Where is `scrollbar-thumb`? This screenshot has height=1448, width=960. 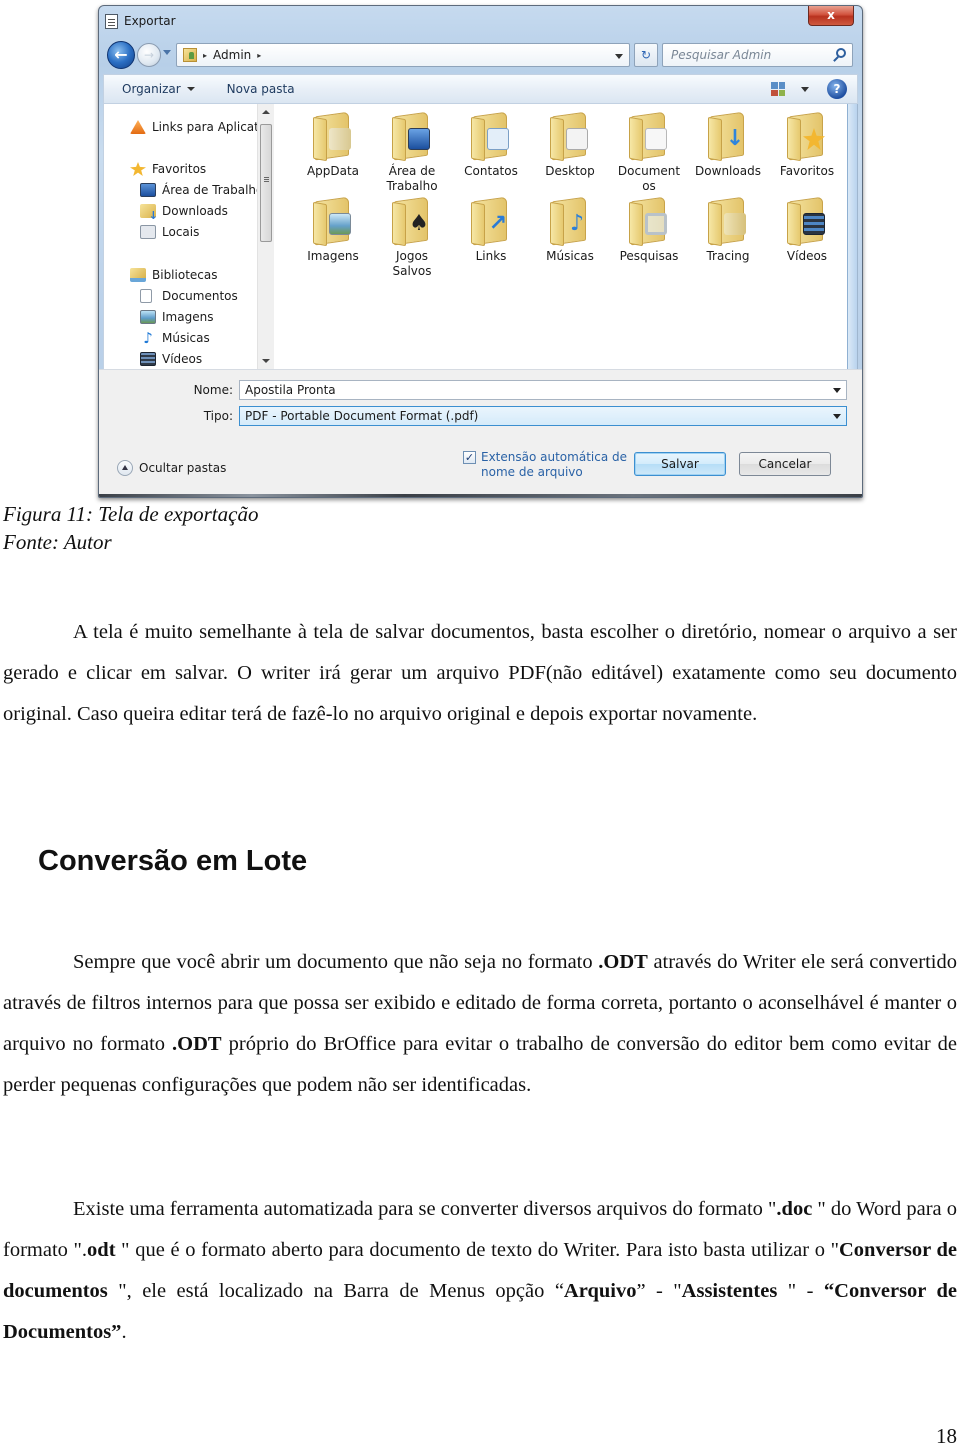 scrollbar-thumb is located at coordinates (266, 183).